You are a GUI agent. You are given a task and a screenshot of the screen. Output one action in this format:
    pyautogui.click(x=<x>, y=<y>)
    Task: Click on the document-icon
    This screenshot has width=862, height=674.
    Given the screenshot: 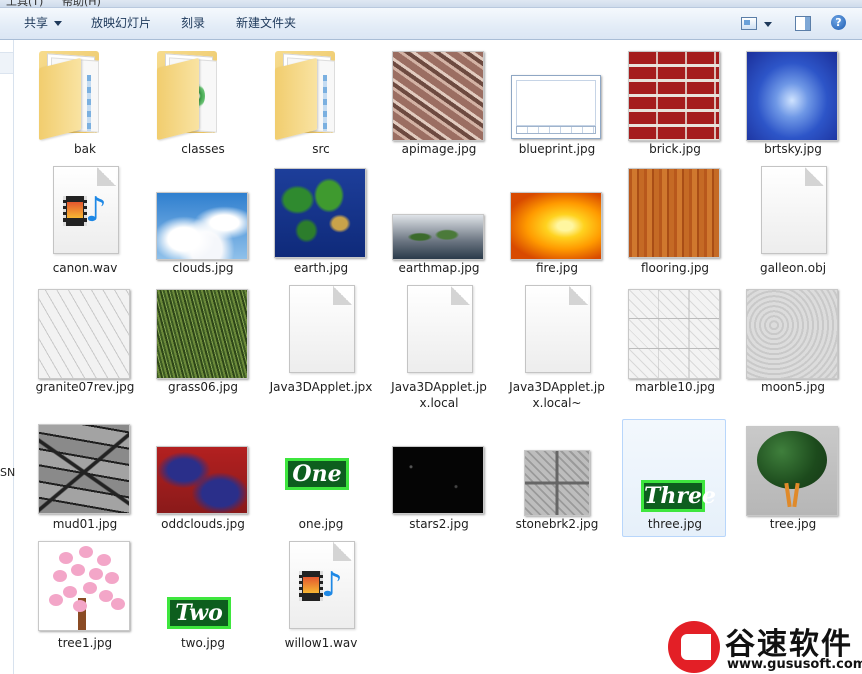 What is the action you would take?
    pyautogui.click(x=439, y=329)
    